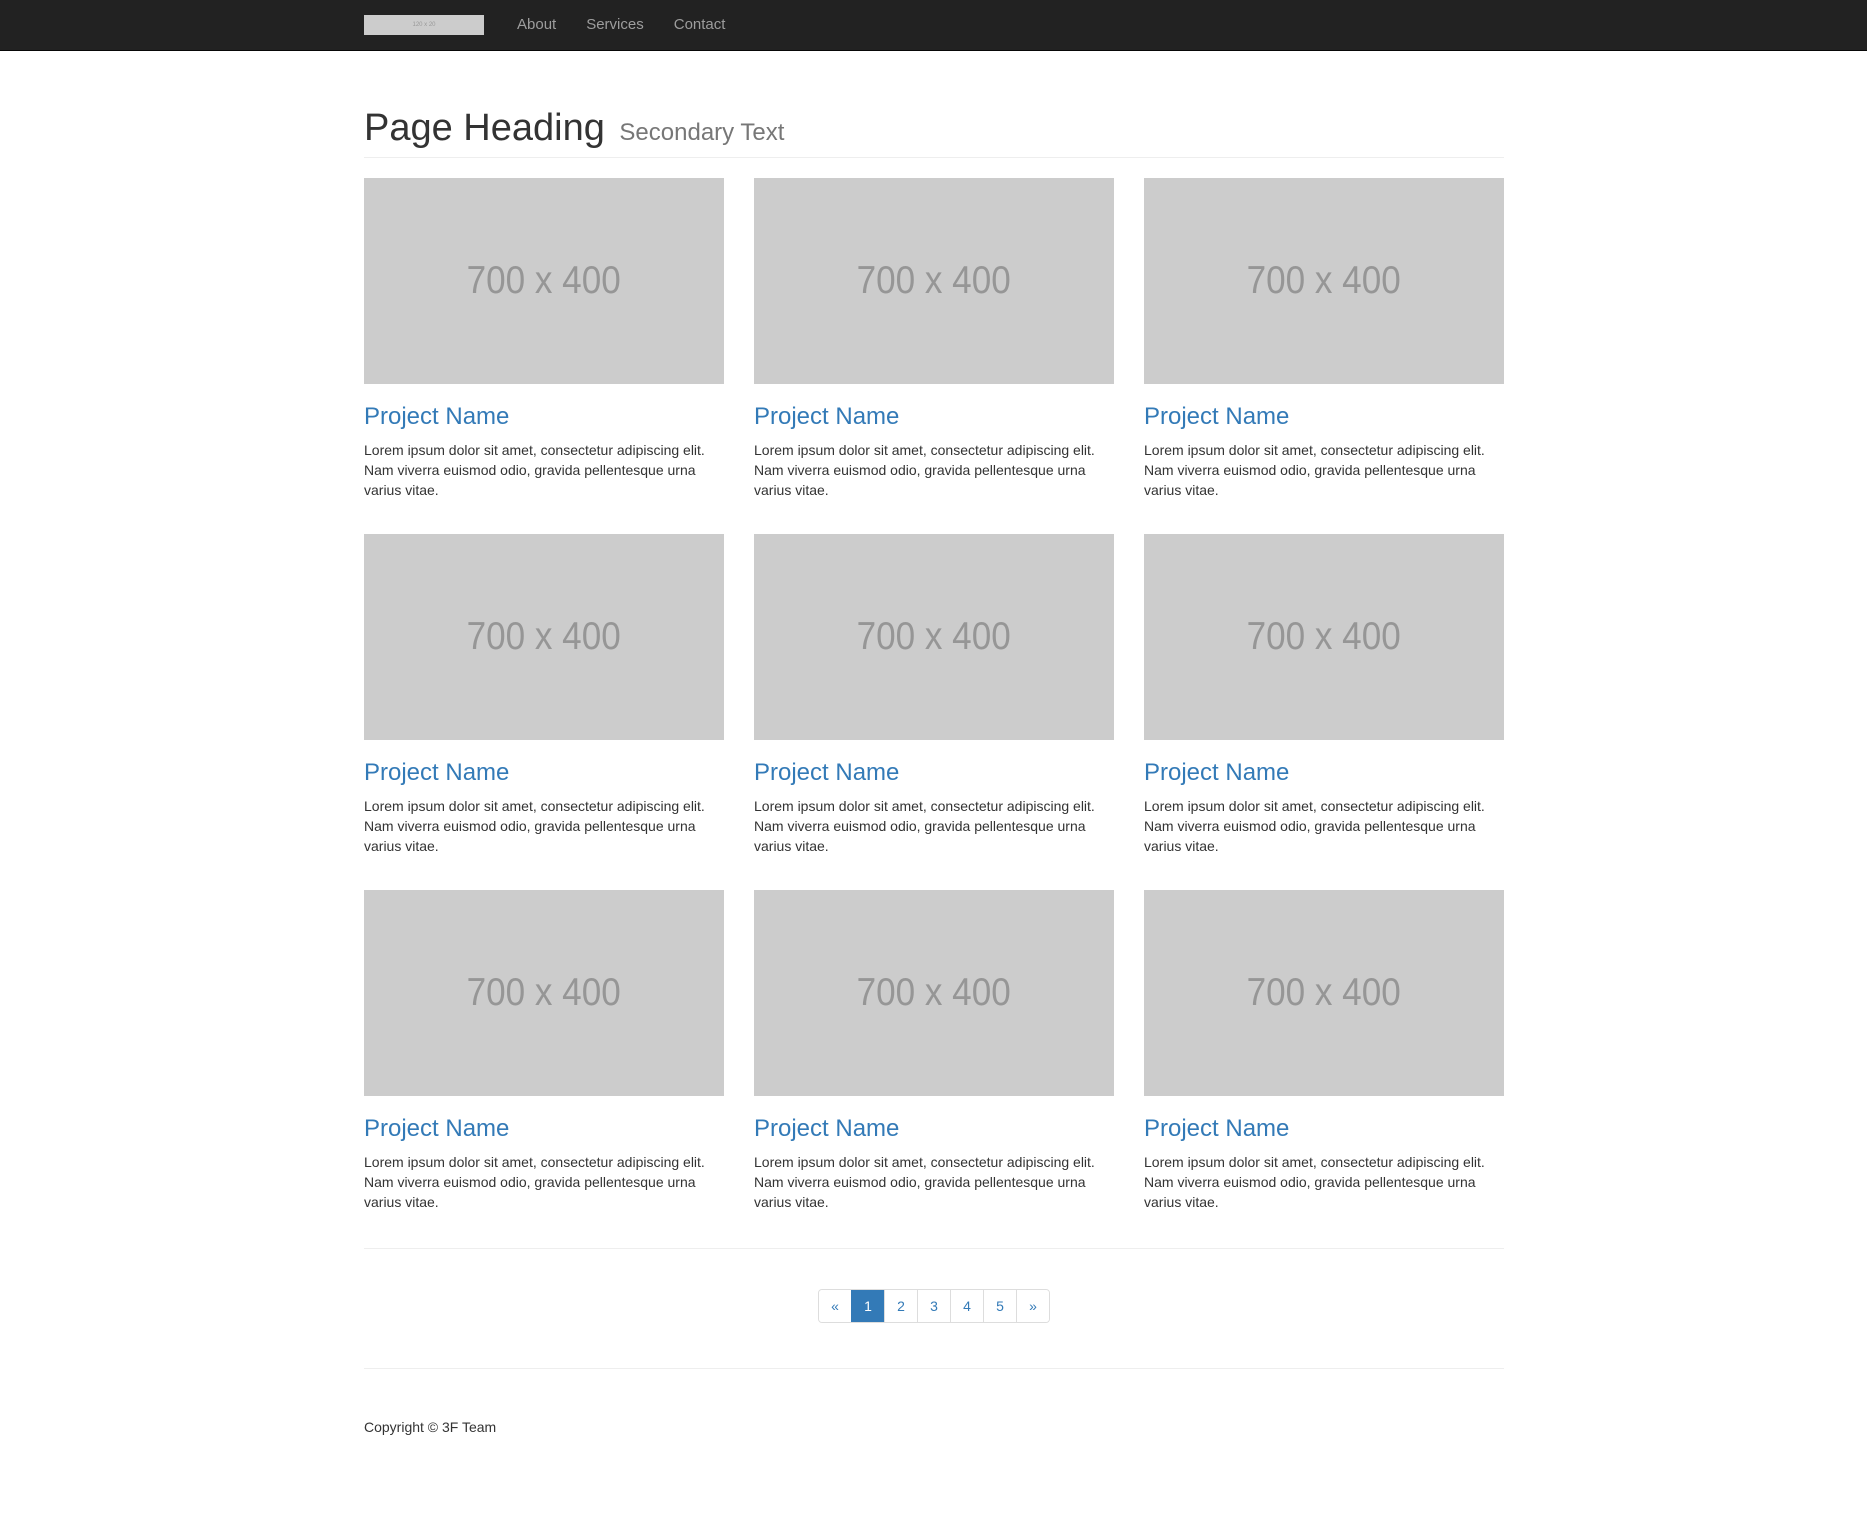  Describe the element at coordinates (700, 25) in the screenshot. I see `nav-link-contact: Contact` at that location.